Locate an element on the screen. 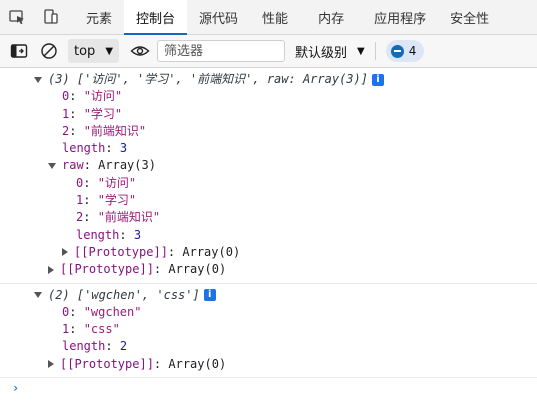  tab-sources: 源代码 is located at coordinates (218, 17).